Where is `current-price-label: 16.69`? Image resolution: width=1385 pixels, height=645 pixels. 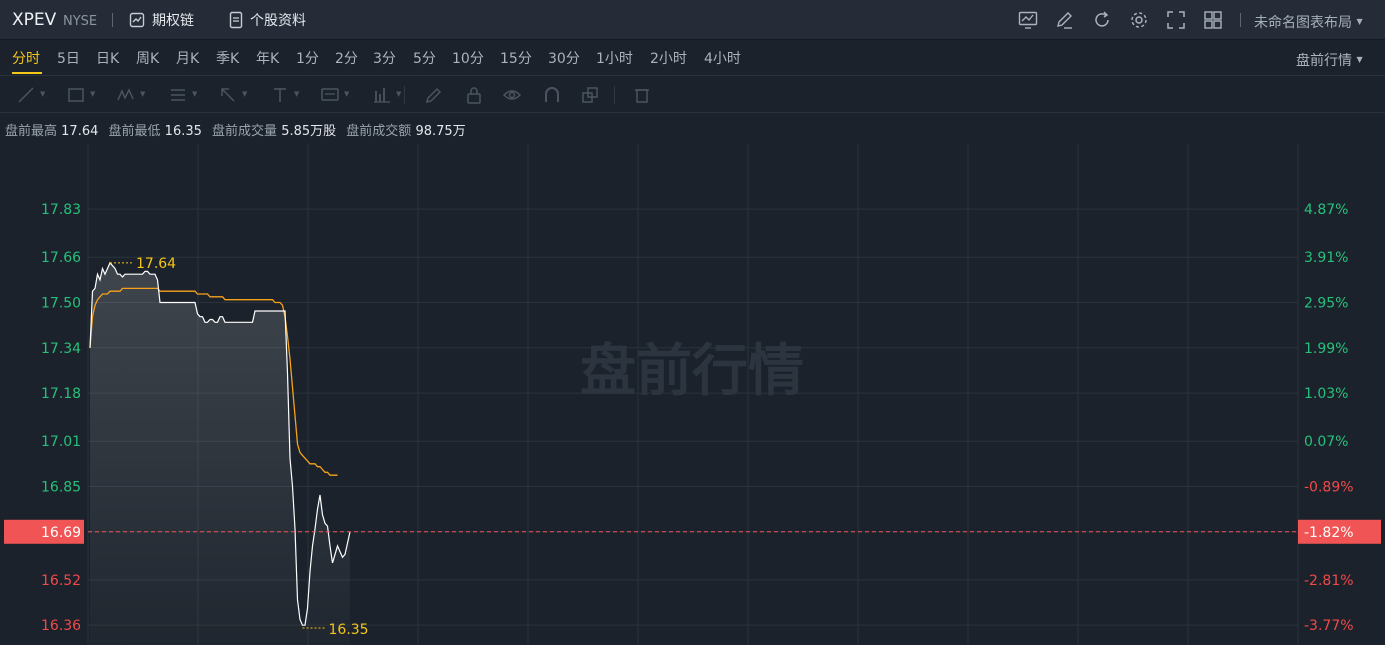 current-price-label: 16.69 is located at coordinates (61, 533).